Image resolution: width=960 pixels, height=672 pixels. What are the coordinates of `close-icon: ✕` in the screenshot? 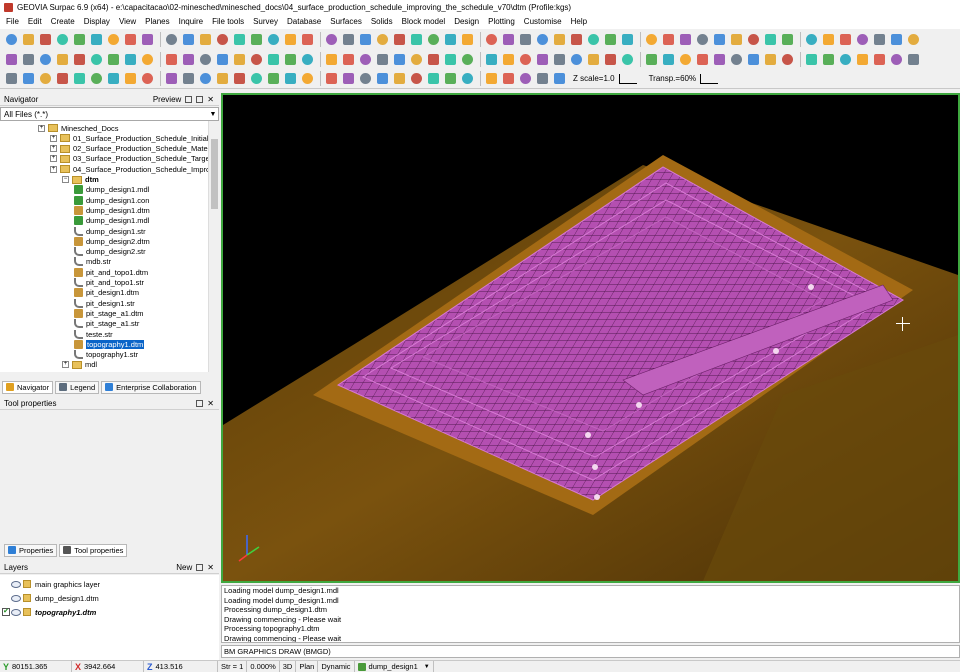 It's located at (210, 567).